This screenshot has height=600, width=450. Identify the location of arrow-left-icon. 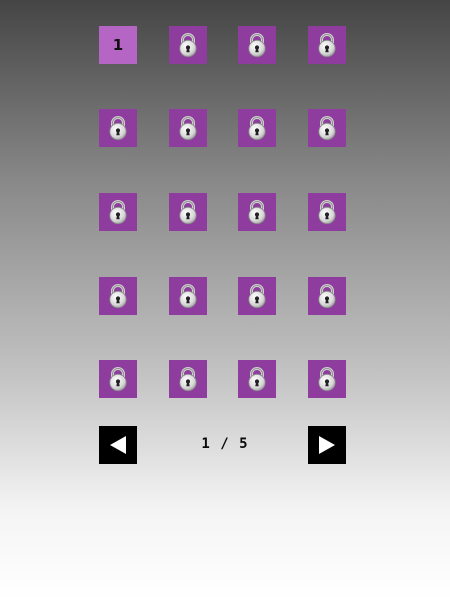
(118, 445).